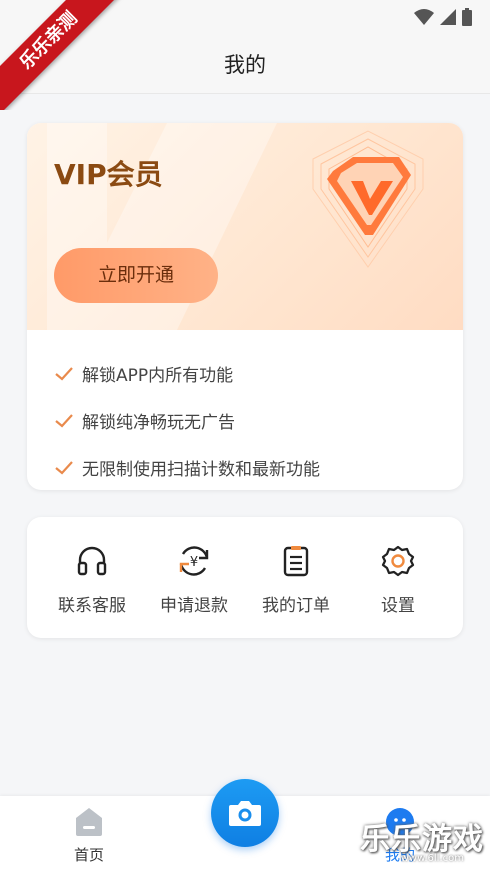 This screenshot has width=490, height=872. What do you see at coordinates (108, 174) in the screenshot?
I see `vip-title: VIP会员` at bounding box center [108, 174].